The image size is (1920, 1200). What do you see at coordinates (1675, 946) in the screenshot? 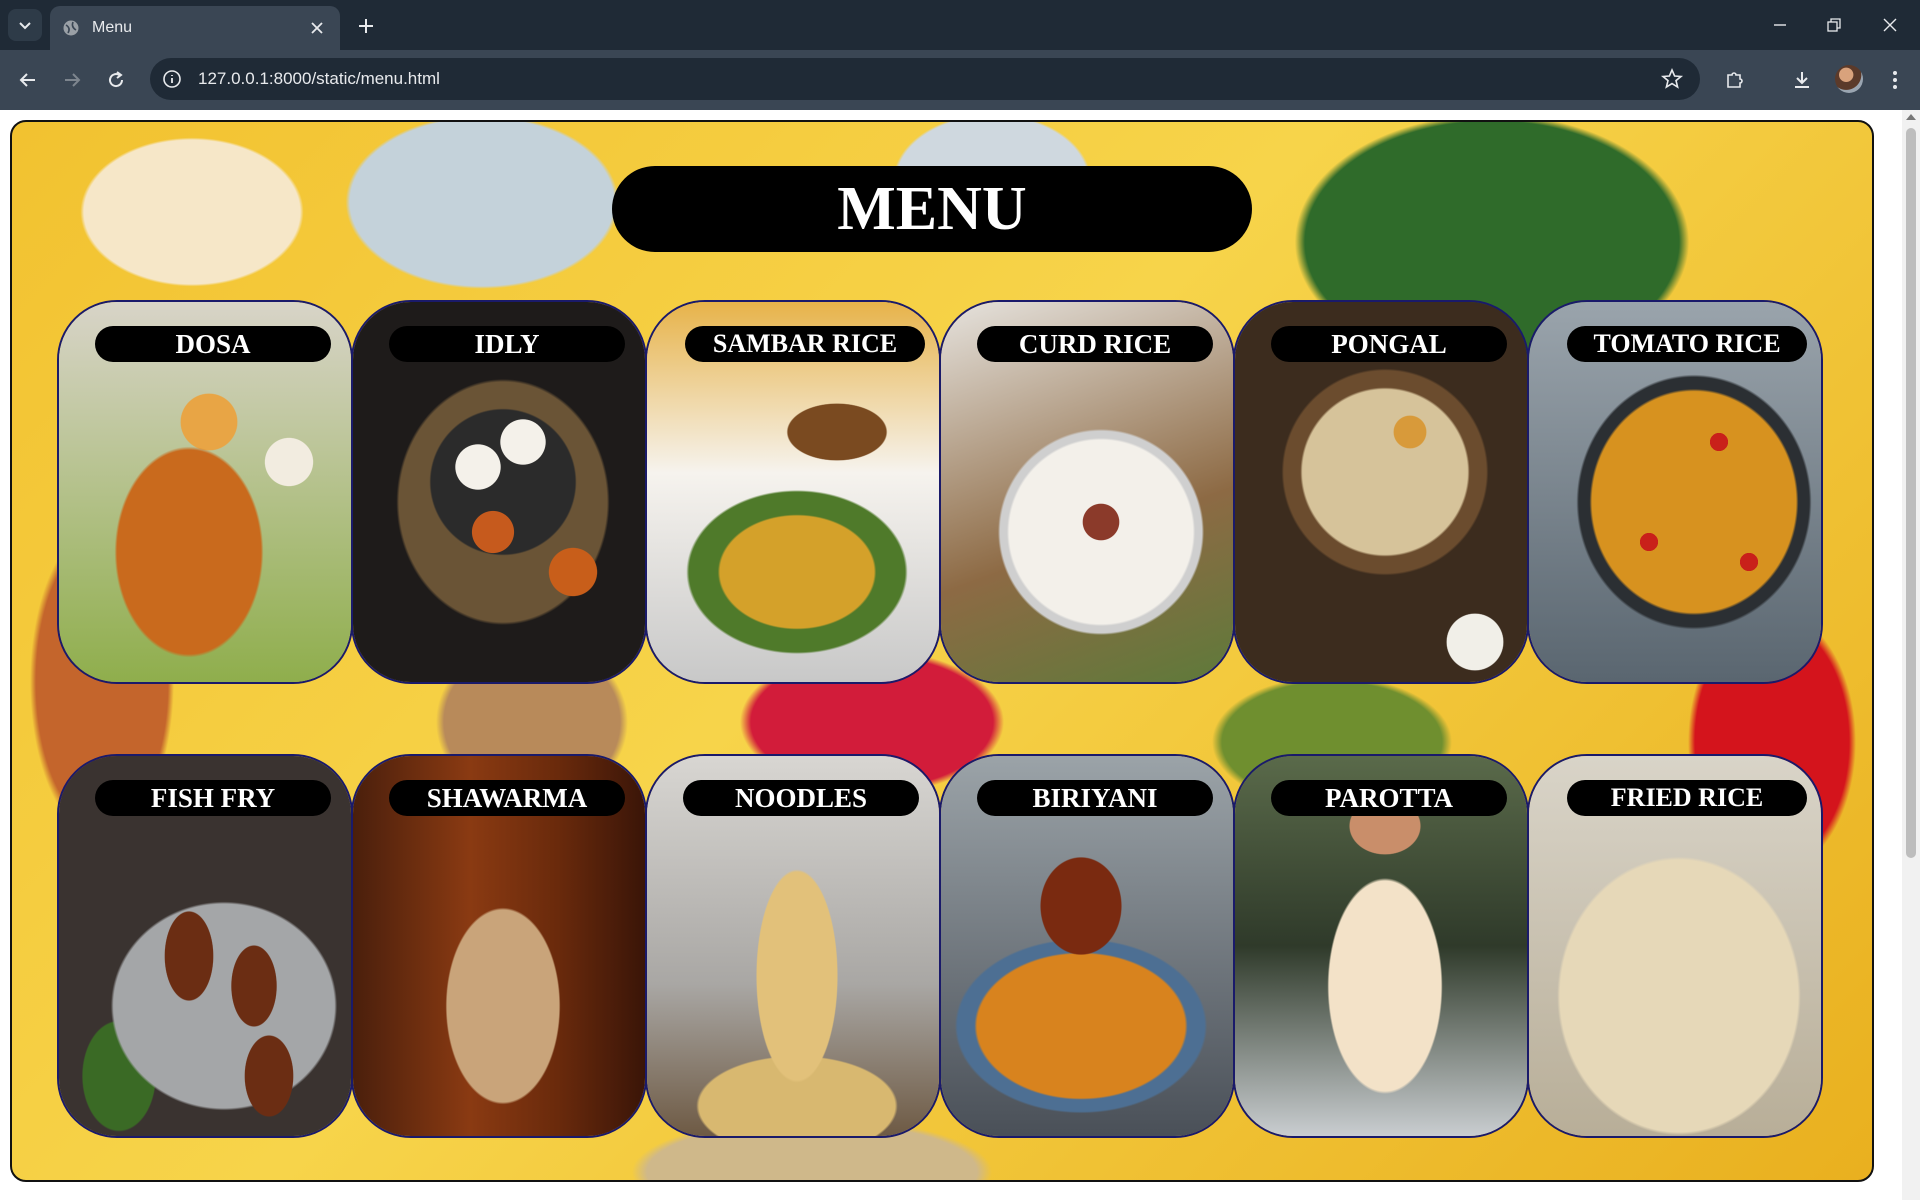
I see `menu-card-fried-rice: FRIED RICE` at bounding box center [1675, 946].